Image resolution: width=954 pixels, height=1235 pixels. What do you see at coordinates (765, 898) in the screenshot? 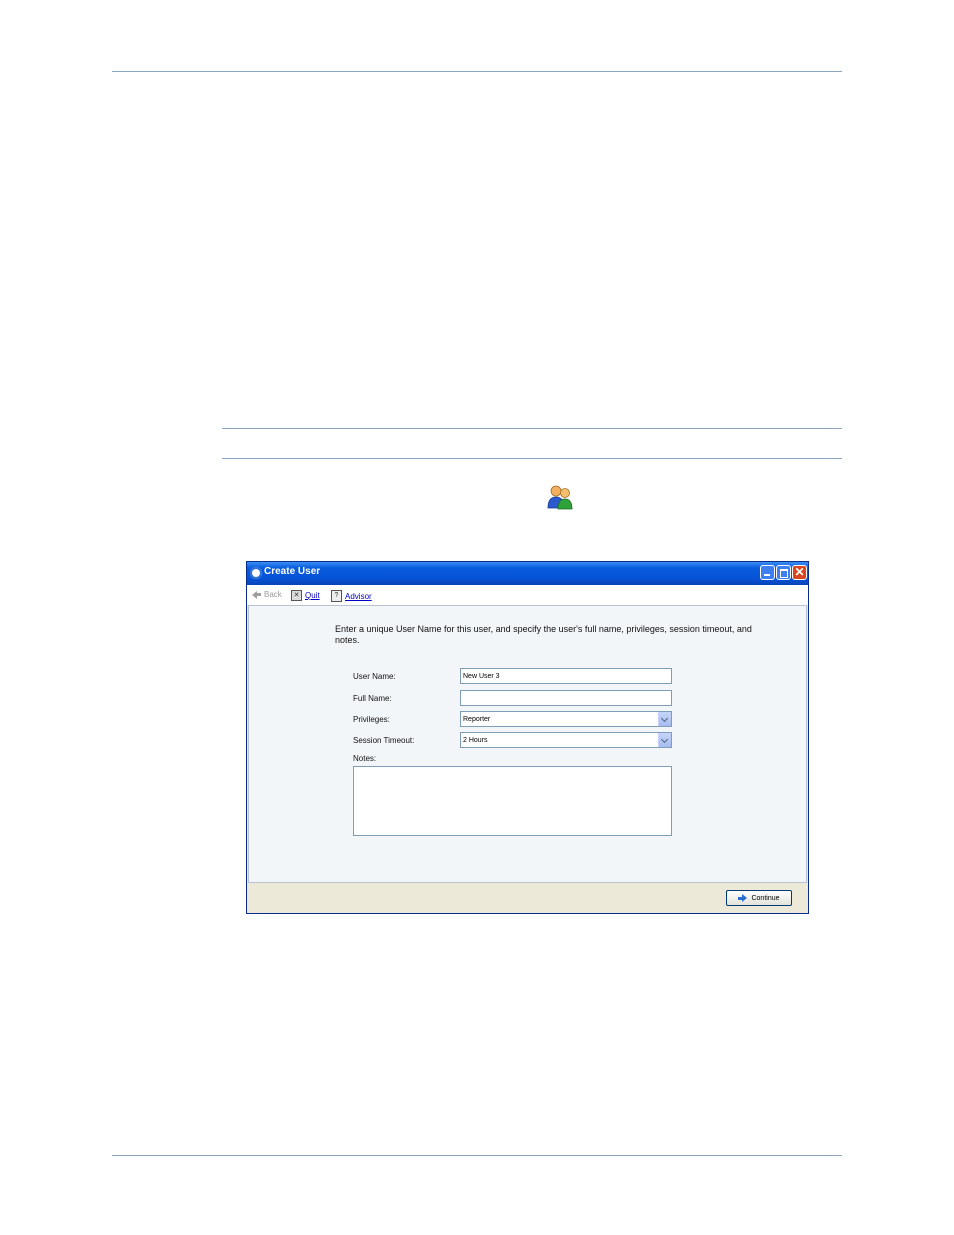
I see `continue-label: Continue` at bounding box center [765, 898].